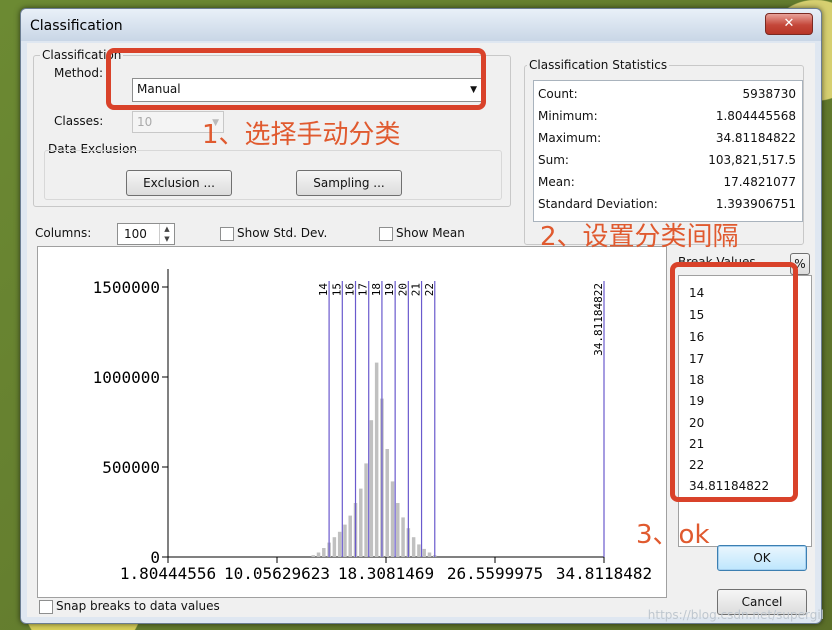 This screenshot has width=832, height=630. What do you see at coordinates (227, 234) in the screenshot?
I see `show-std-dev-checkbox` at bounding box center [227, 234].